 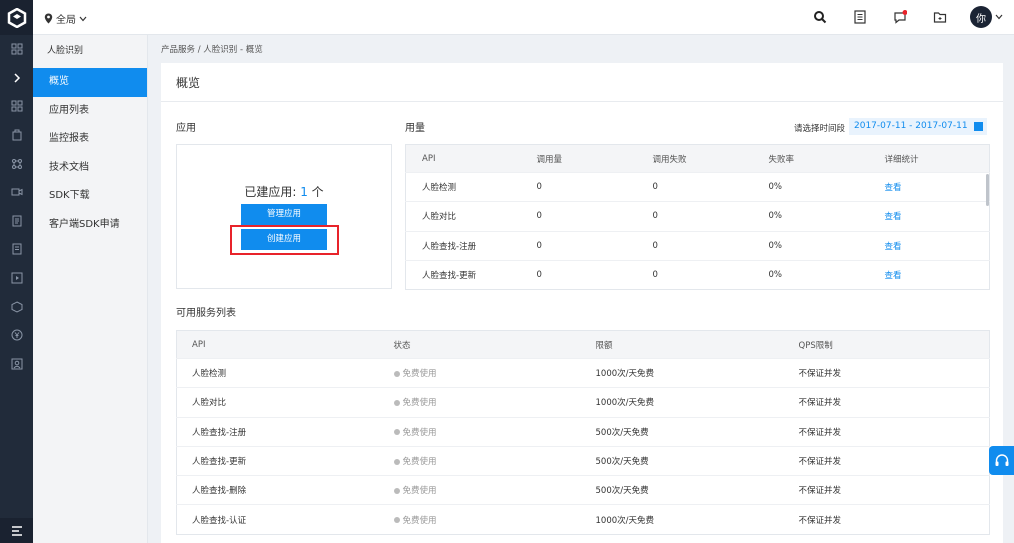 What do you see at coordinates (697, 274) in the screenshot?
I see `table-row: 人脸查找-更新 0 0 0% 查看` at bounding box center [697, 274].